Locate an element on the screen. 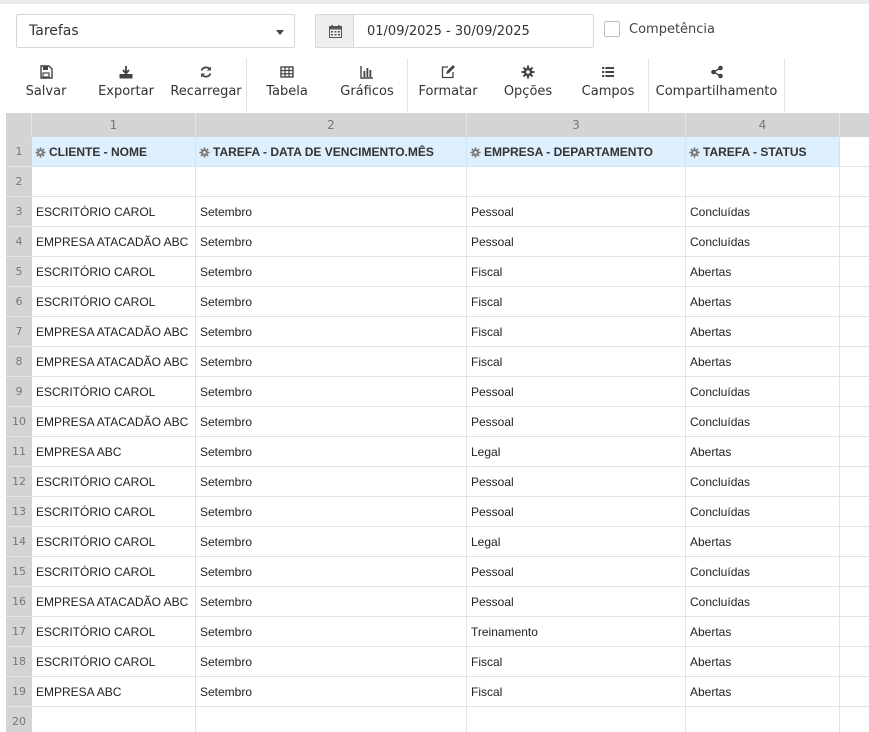 Image resolution: width=869 pixels, height=732 pixels. reload-button: Recarregar is located at coordinates (206, 85).